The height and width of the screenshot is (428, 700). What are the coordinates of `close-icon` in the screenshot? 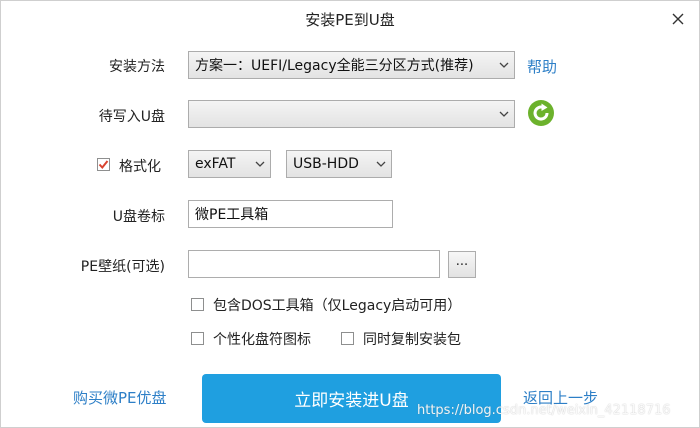 It's located at (678, 19).